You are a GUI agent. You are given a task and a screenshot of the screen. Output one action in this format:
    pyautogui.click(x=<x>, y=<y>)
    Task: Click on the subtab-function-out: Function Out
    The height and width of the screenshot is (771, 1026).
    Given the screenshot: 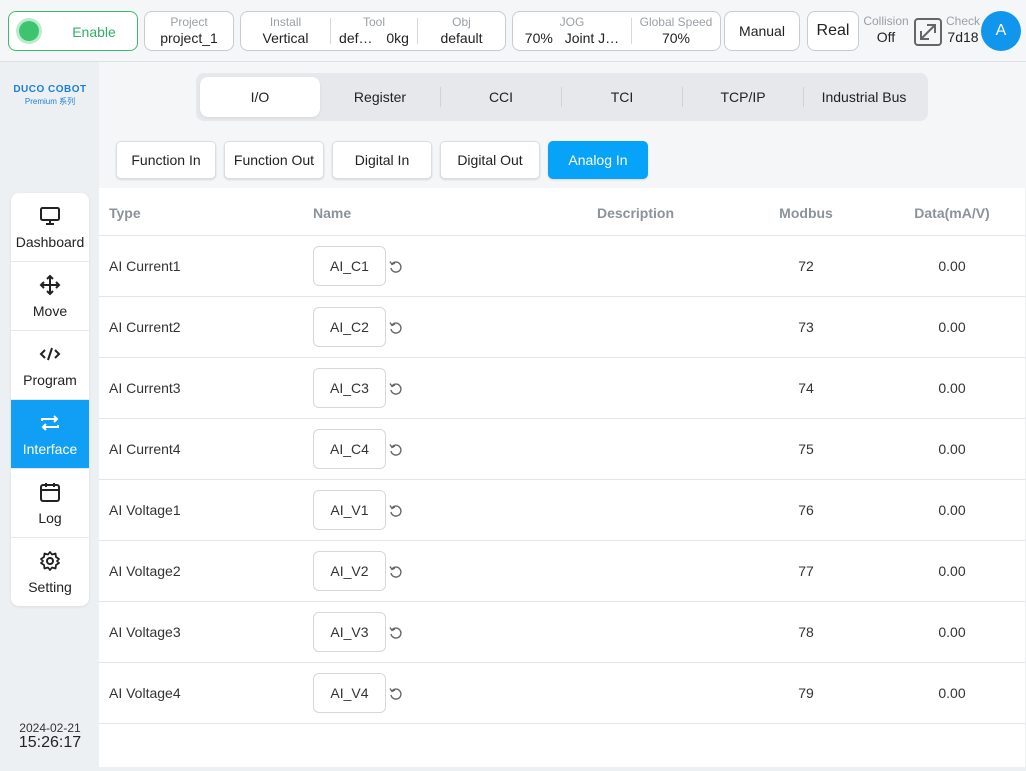 What is the action you would take?
    pyautogui.click(x=274, y=160)
    